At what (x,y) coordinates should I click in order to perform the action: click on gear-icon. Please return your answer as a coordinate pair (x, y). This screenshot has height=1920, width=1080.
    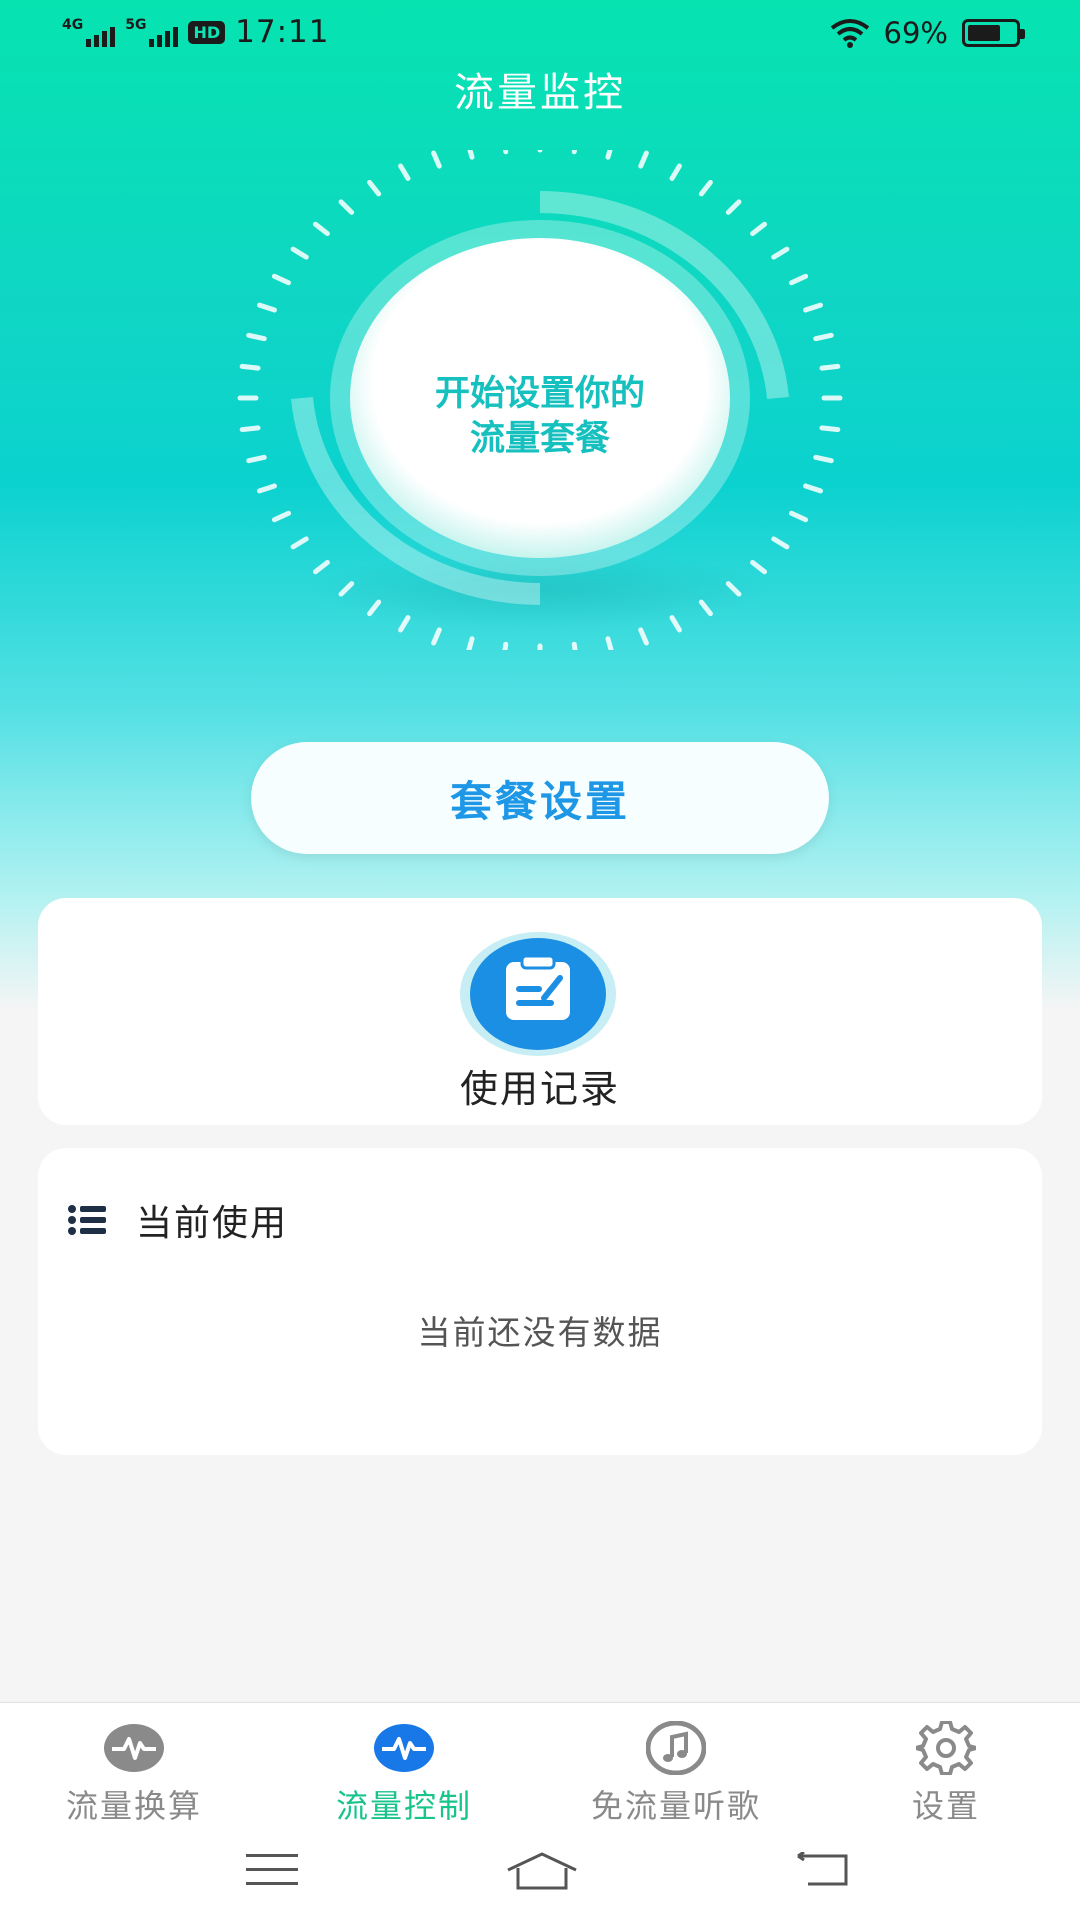
    Looking at the image, I should click on (946, 1748).